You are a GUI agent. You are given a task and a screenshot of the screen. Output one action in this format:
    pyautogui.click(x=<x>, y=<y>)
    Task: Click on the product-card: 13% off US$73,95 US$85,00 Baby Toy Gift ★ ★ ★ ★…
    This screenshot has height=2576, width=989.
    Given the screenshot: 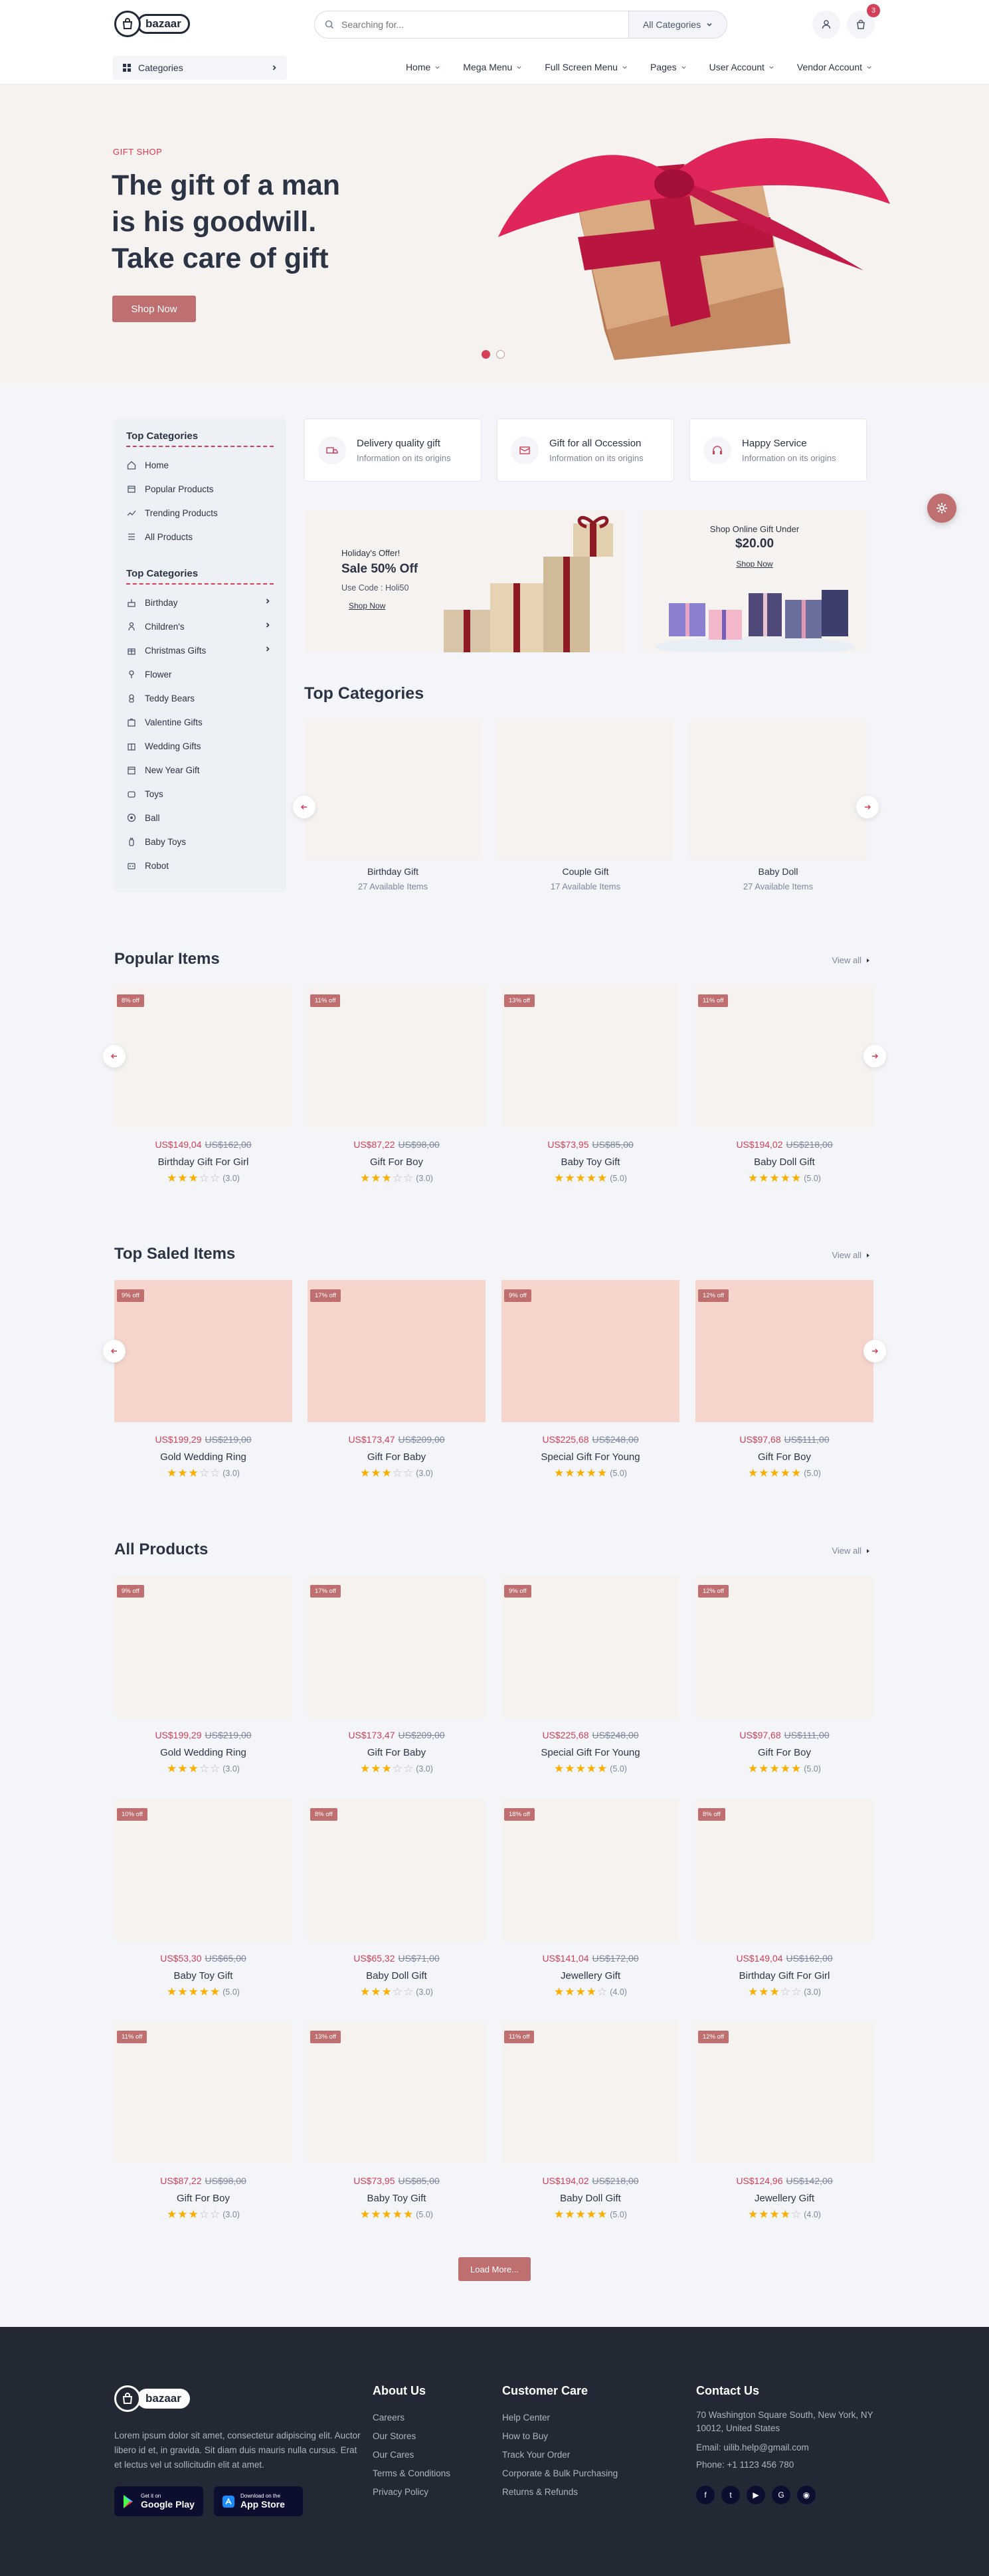 What is the action you would take?
    pyautogui.click(x=397, y=2121)
    